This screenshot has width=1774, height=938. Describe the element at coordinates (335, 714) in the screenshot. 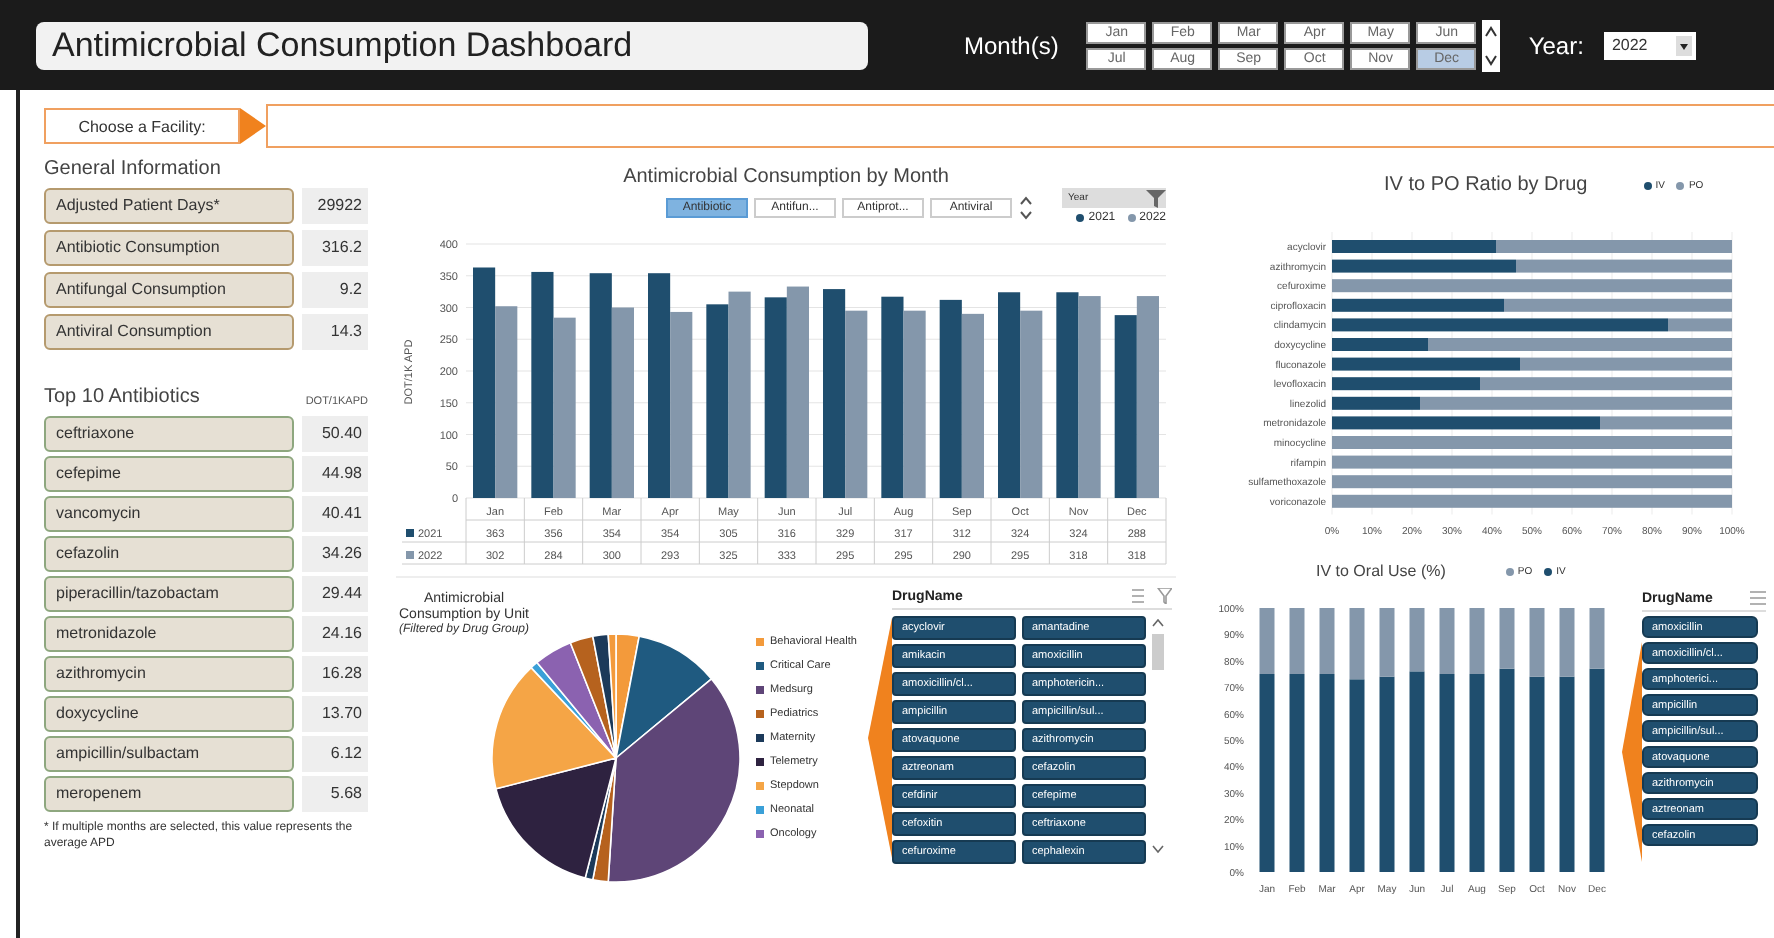

I see `antibiotic-value: 13.70` at that location.